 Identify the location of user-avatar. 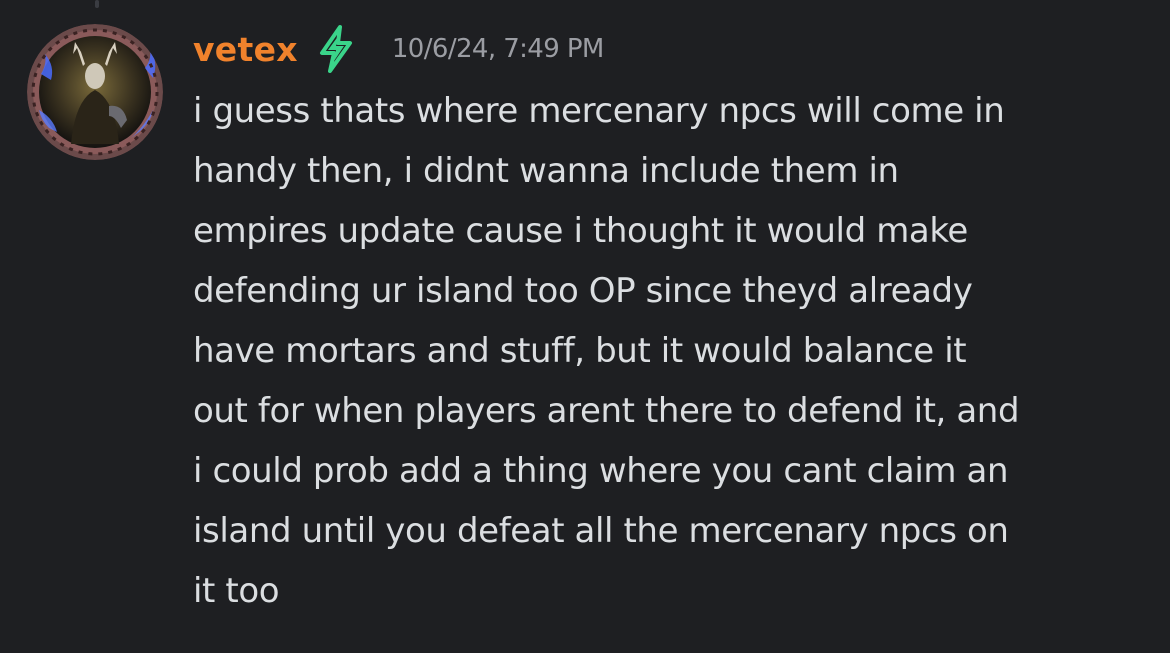
(95, 92).